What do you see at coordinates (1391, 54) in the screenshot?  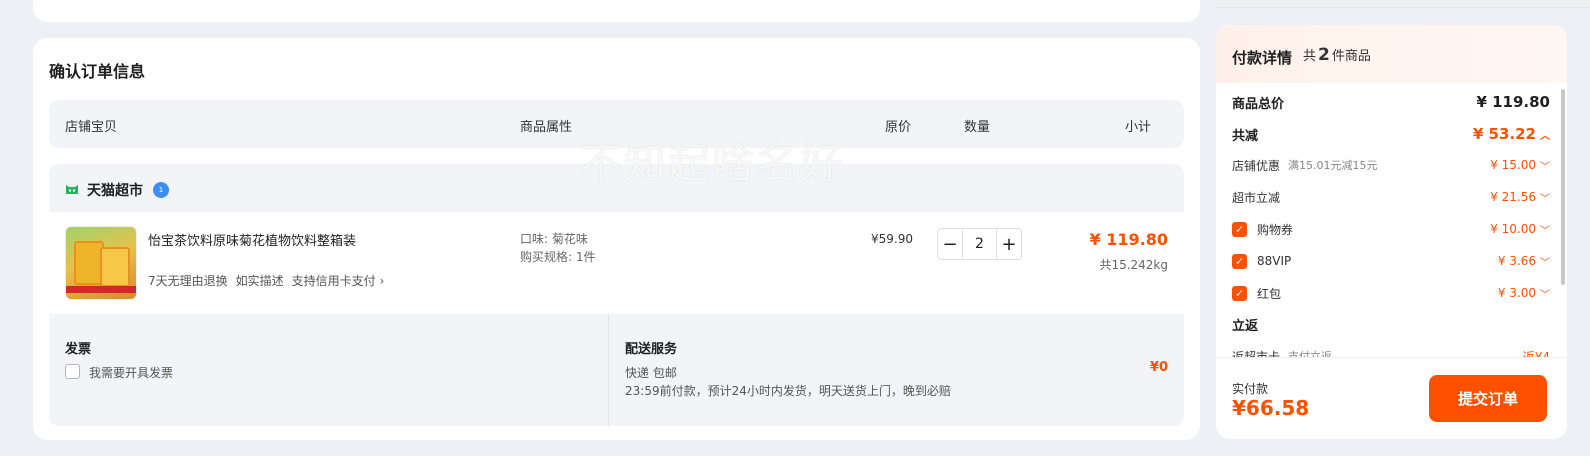 I see `payment-header: 付款详情 共 2 件商品` at bounding box center [1391, 54].